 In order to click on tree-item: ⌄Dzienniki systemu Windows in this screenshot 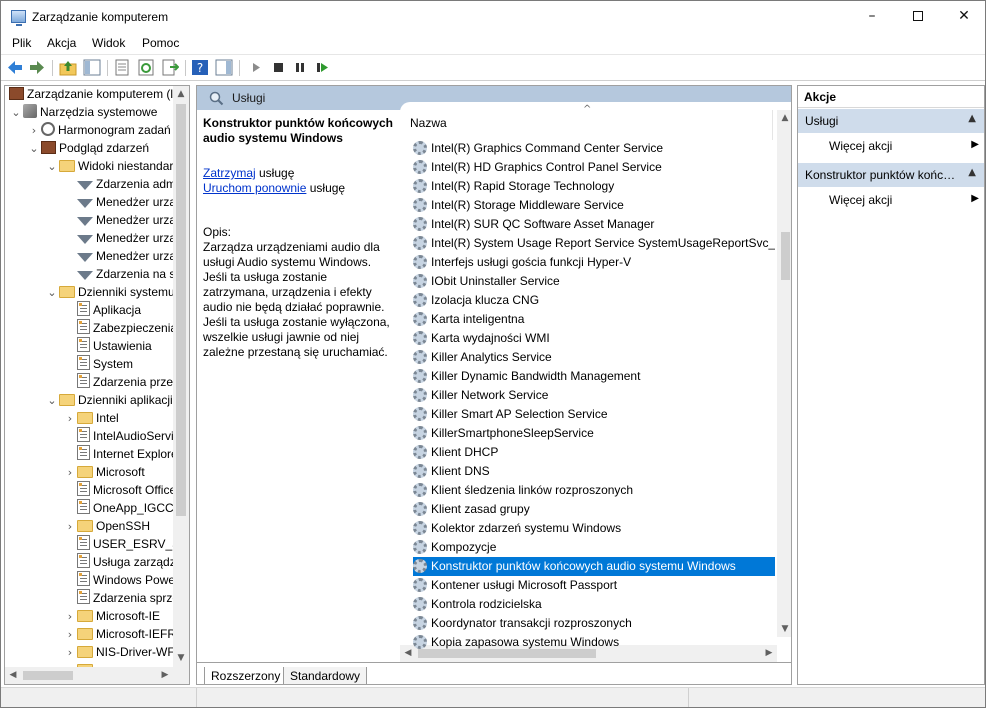, I will do `click(117, 292)`.